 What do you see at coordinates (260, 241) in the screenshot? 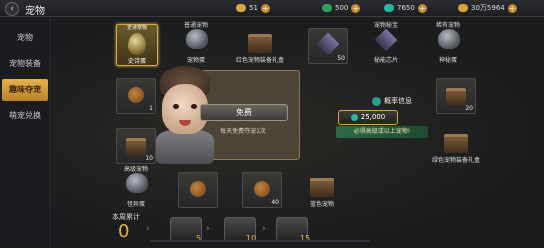
I see `weekly-progress-bar` at bounding box center [260, 241].